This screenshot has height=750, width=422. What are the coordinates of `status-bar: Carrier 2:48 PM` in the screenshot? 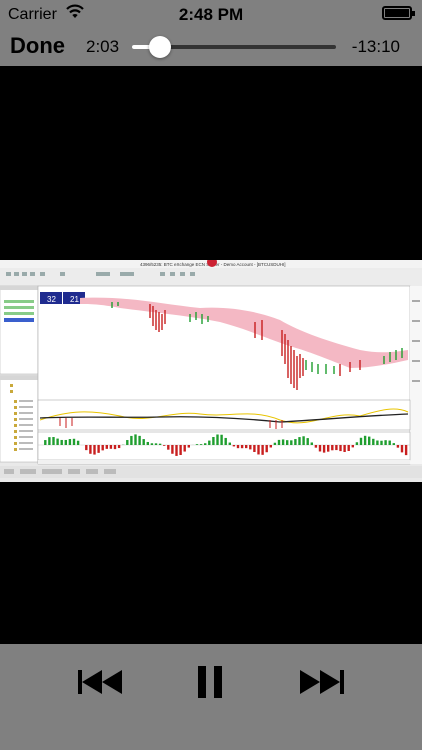 It's located at (211, 14).